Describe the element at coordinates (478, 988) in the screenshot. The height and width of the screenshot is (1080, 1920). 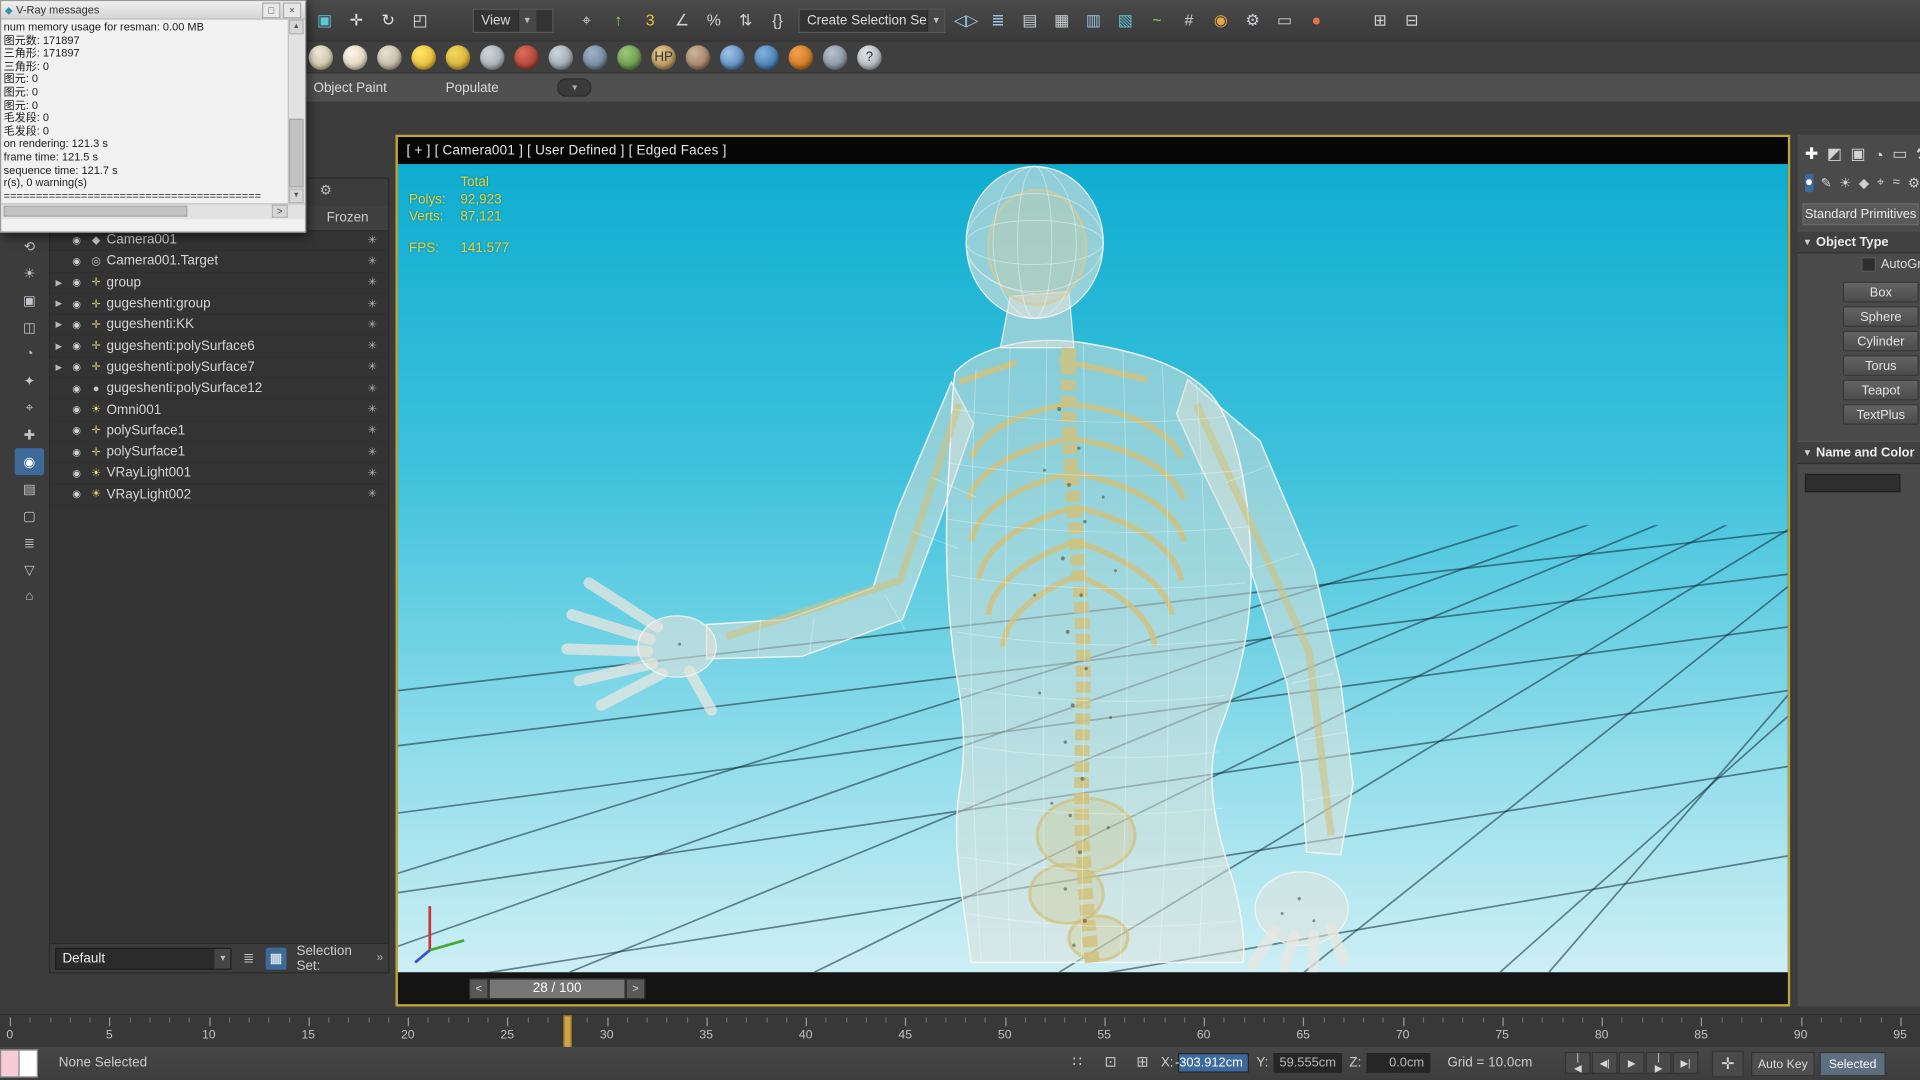
I see `previous-frame-button: <` at that location.